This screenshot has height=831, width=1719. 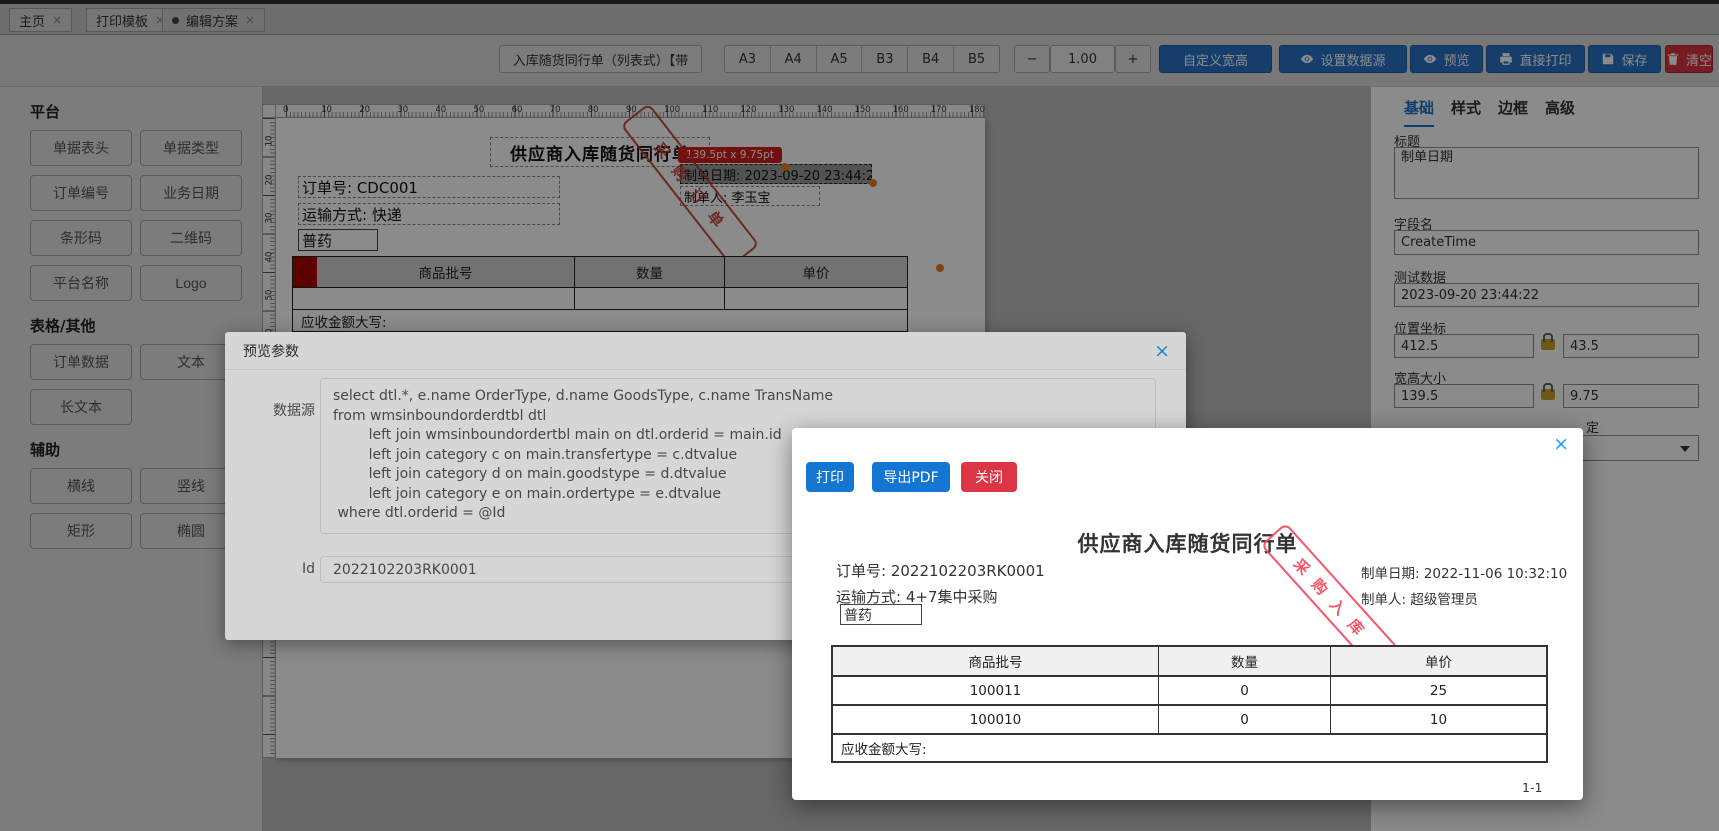 What do you see at coordinates (940, 571) in the screenshot?
I see `report-order-no: 订单号: 2022102203RK0001` at bounding box center [940, 571].